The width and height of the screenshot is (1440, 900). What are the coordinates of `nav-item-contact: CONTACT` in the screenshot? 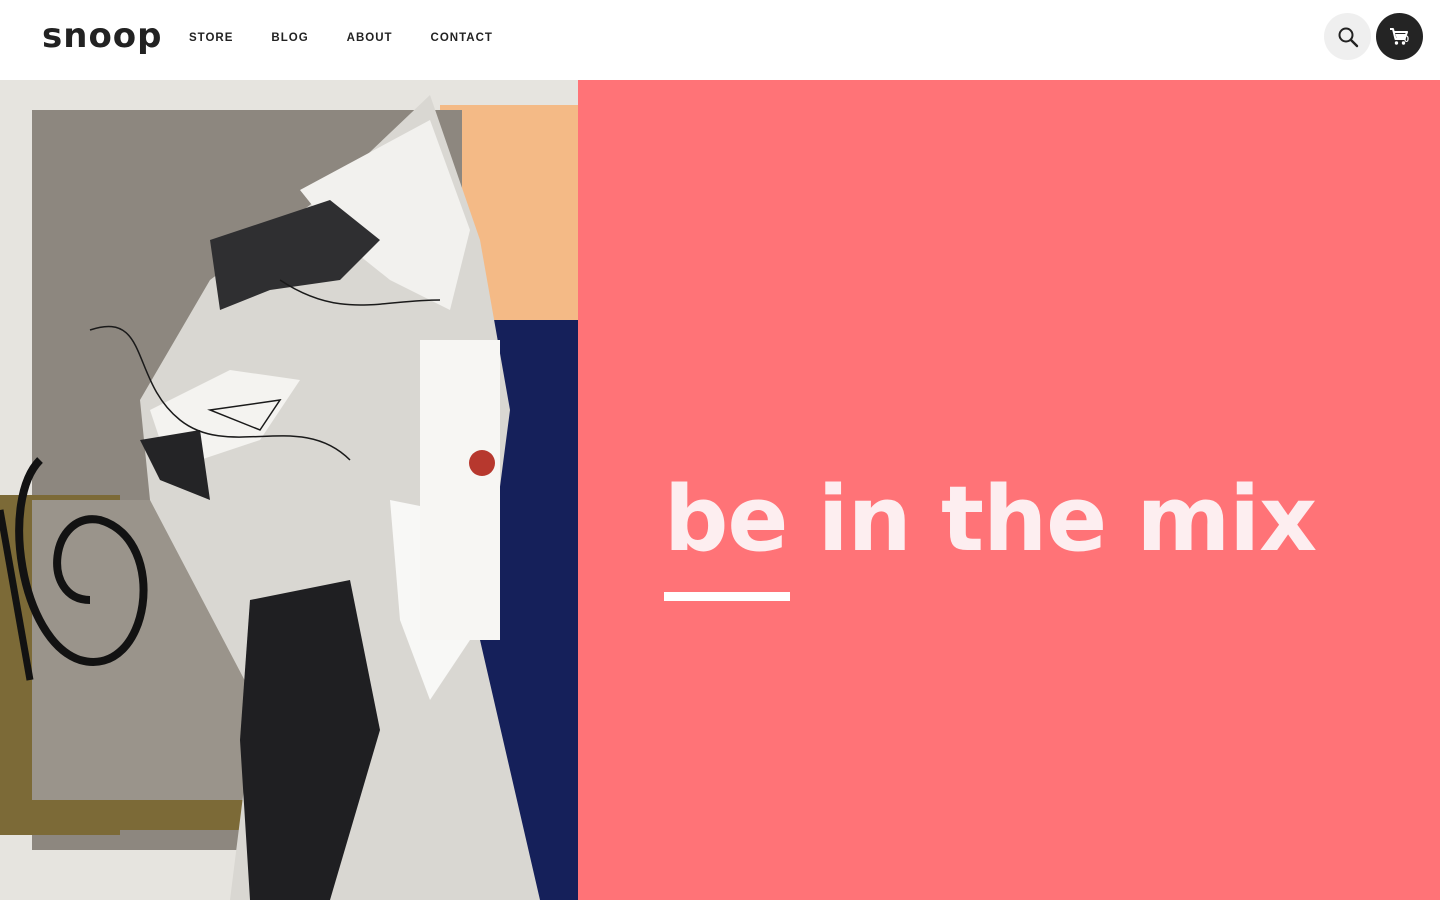 It's located at (462, 38).